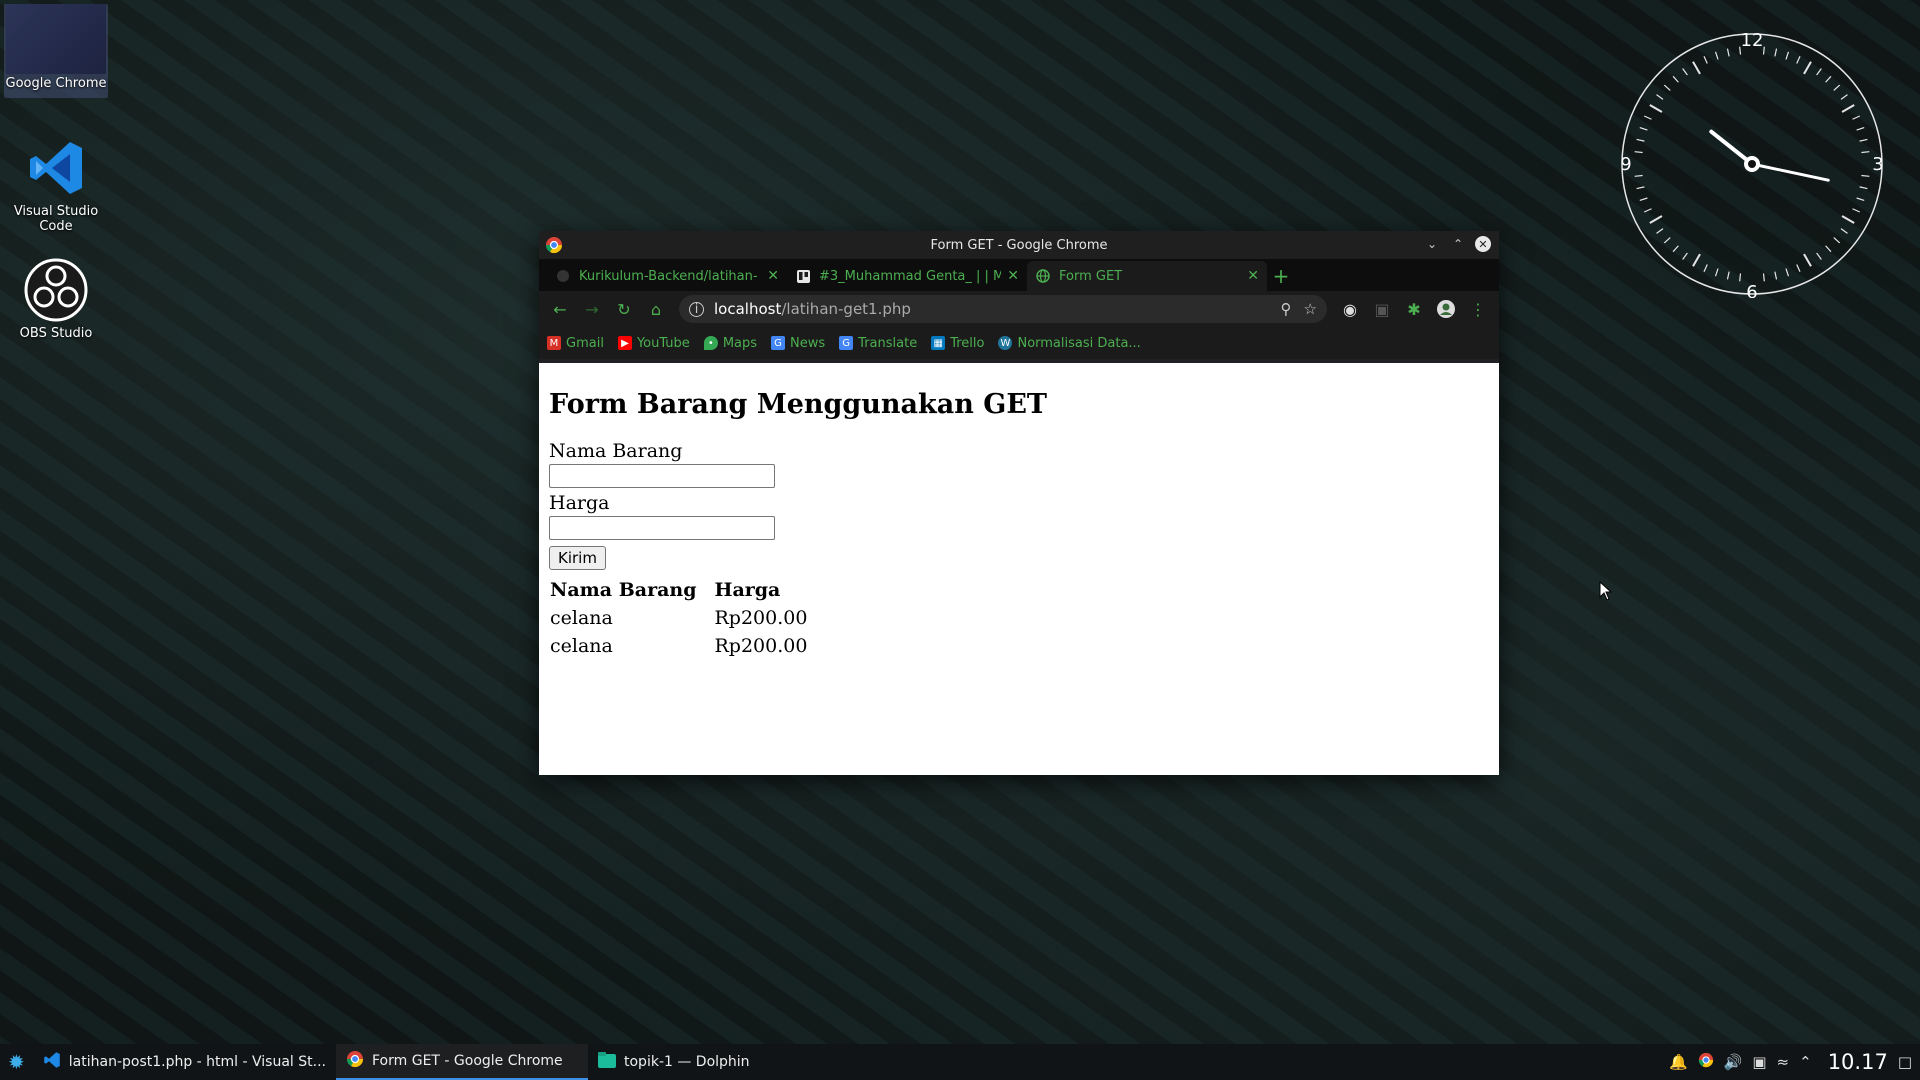 The image size is (1920, 1080). I want to click on bookmark-trello: ▦ Trello, so click(957, 343).